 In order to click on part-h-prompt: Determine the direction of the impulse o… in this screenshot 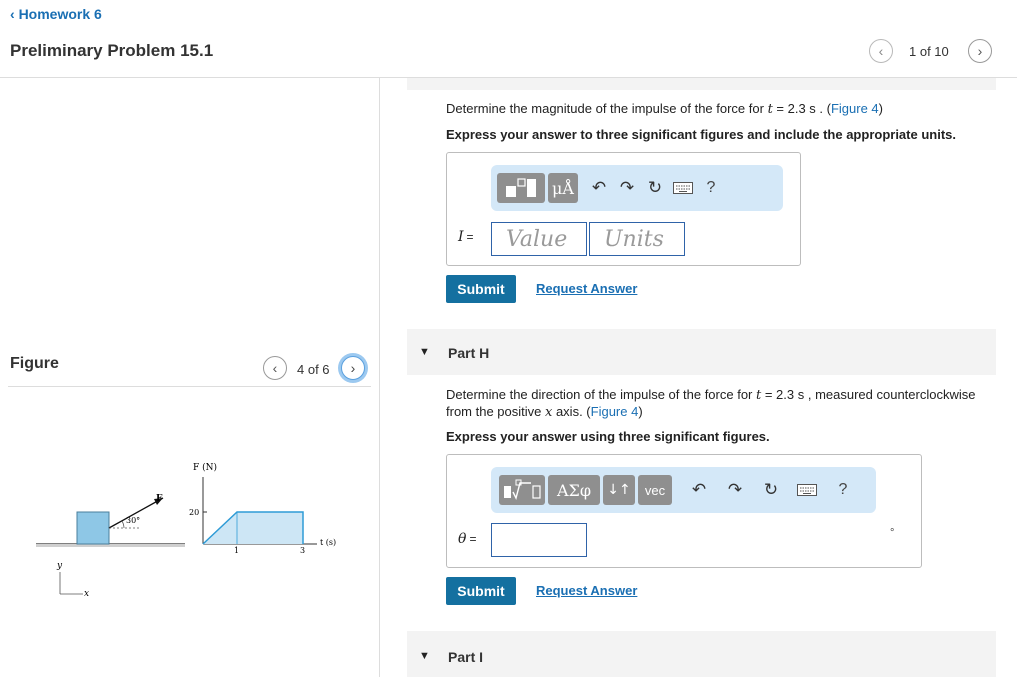, I will do `click(718, 404)`.